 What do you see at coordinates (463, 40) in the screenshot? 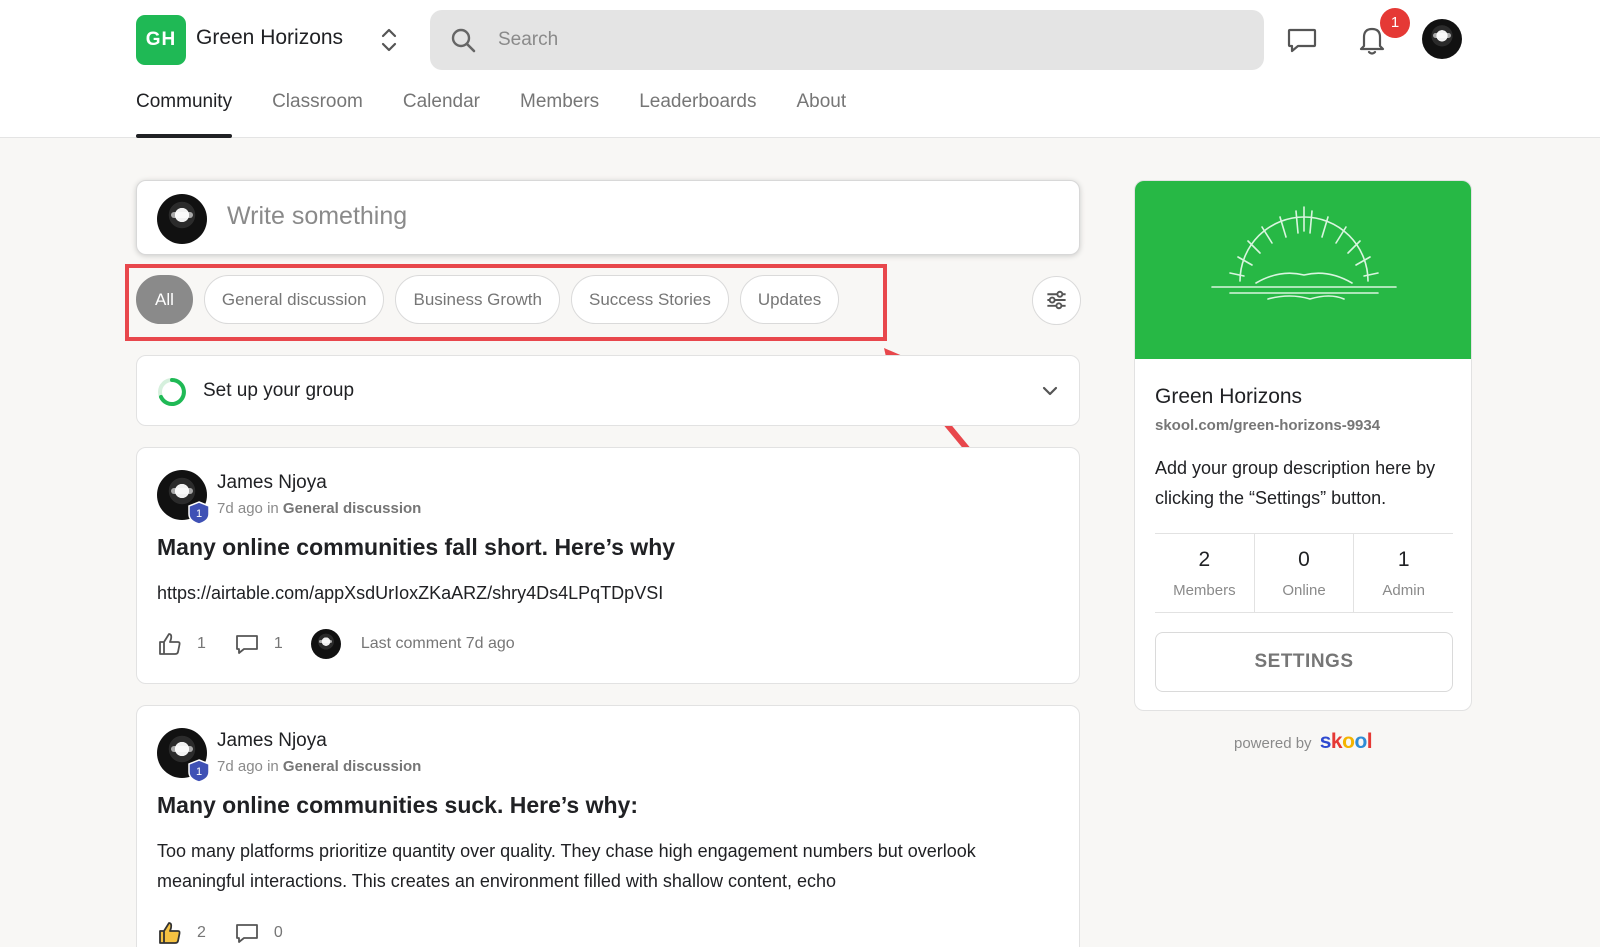
I see `search-icon` at bounding box center [463, 40].